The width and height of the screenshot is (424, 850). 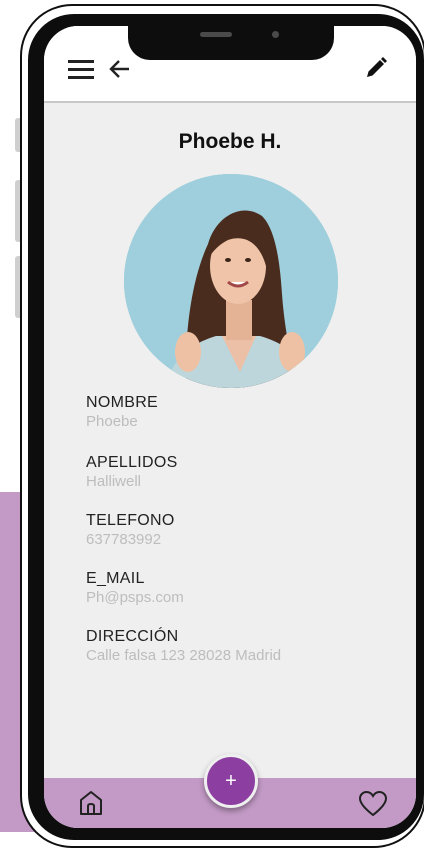 What do you see at coordinates (216, 34) in the screenshot?
I see `speaker-grill` at bounding box center [216, 34].